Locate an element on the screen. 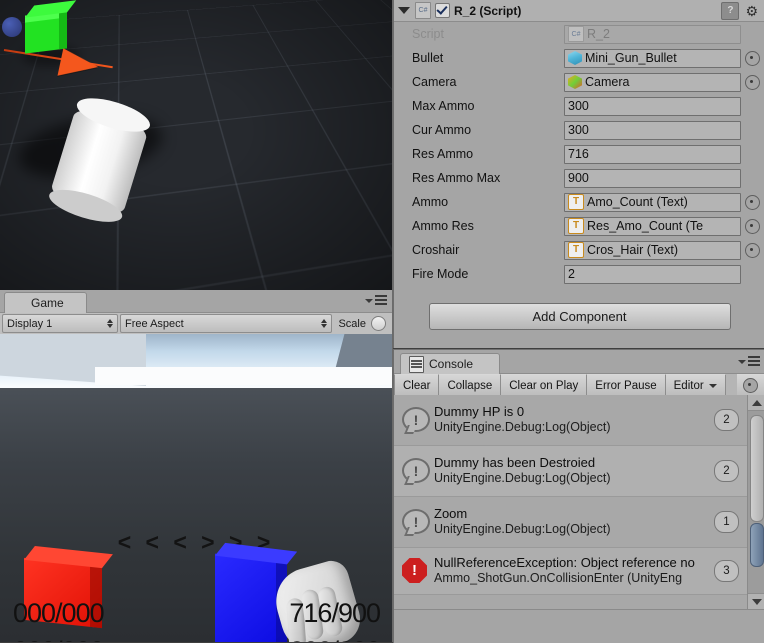  object-reference-field: T Res_Amo_Count (Te is located at coordinates (652, 226).